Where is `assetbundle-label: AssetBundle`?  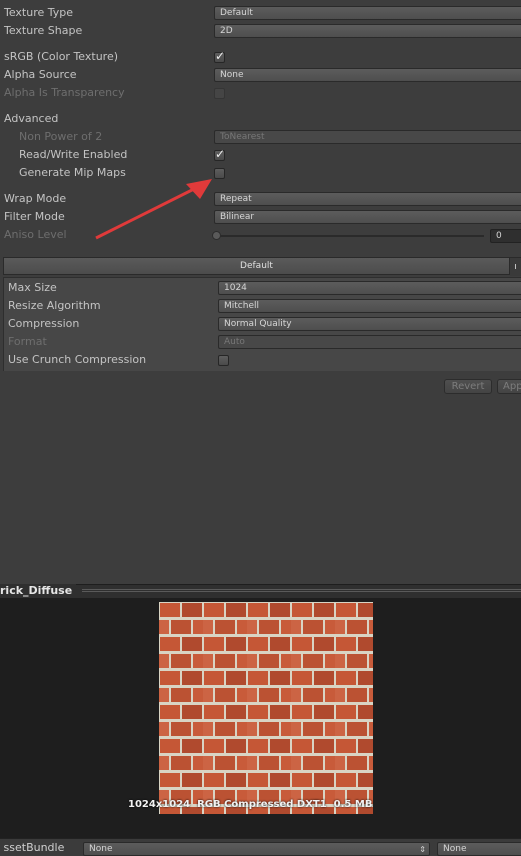 assetbundle-label: AssetBundle is located at coordinates (32, 847).